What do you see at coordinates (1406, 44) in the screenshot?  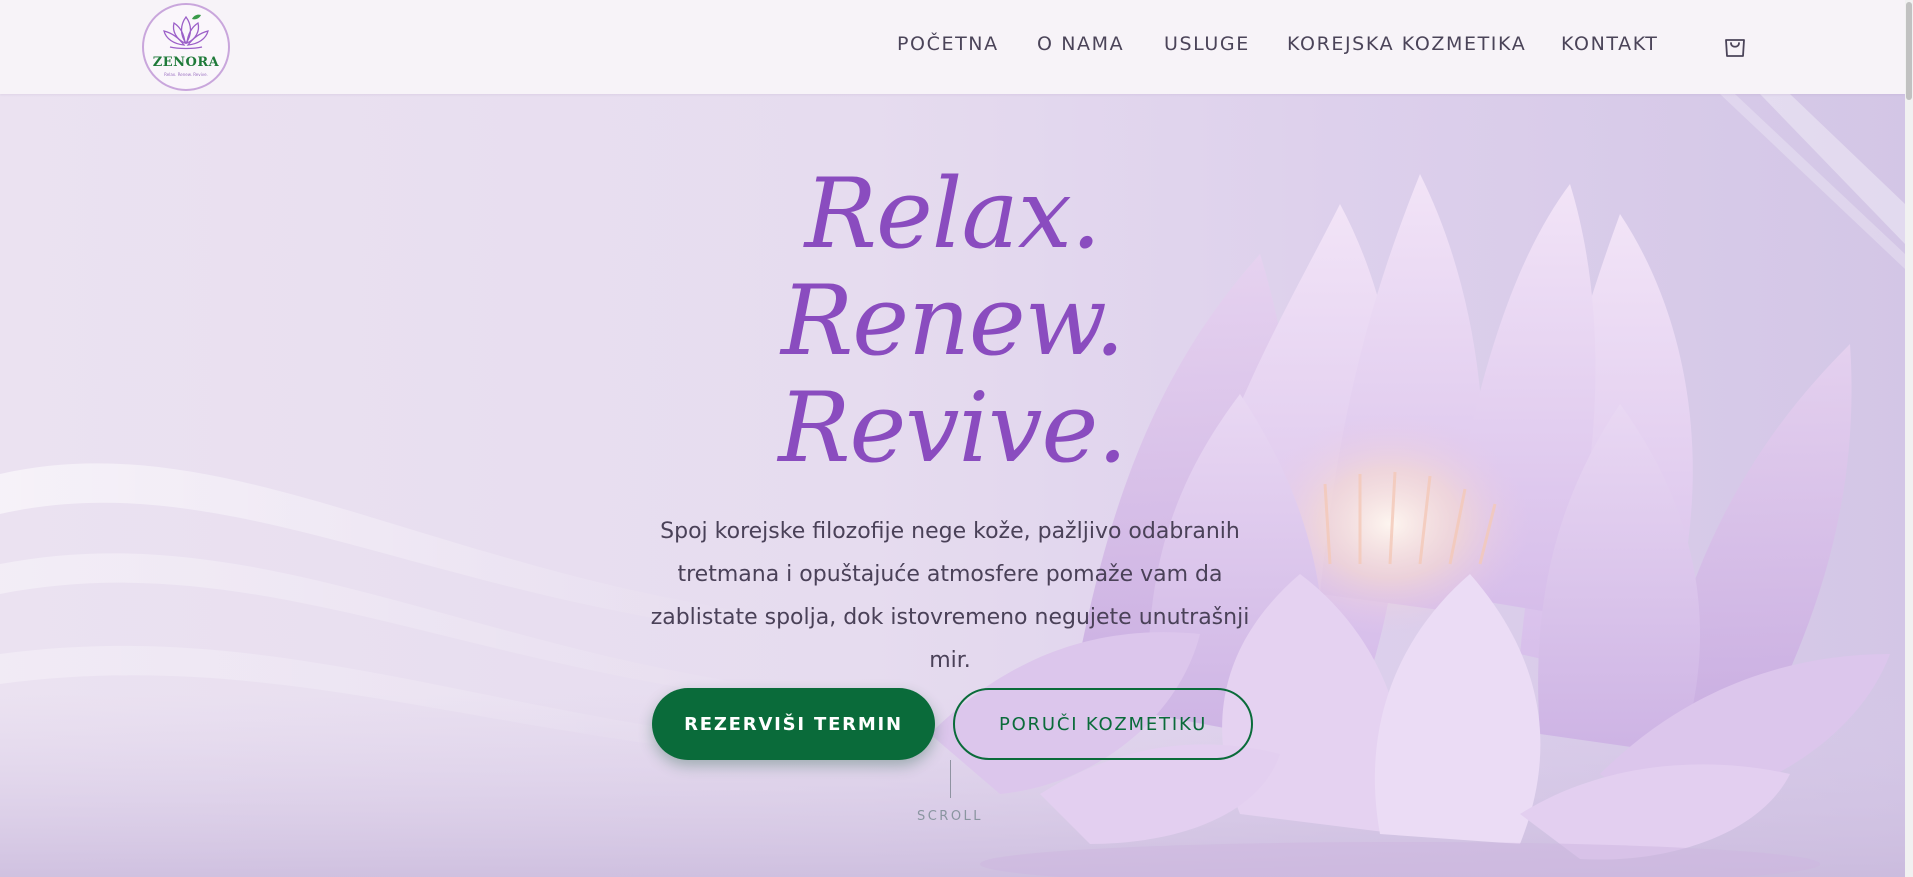 I see `nav-item-korejska-kozmetika: KOREJSKA KOZMETIKA` at bounding box center [1406, 44].